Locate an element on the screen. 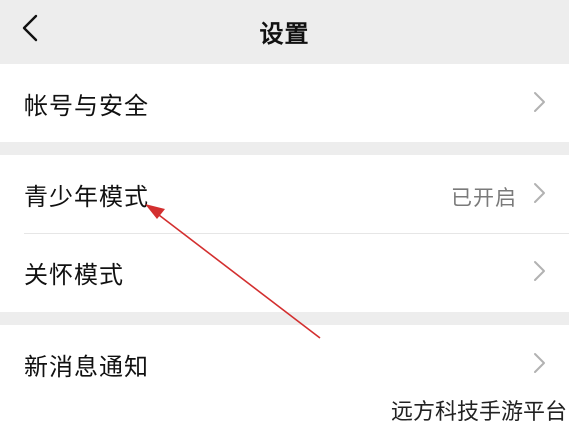 Image resolution: width=569 pixels, height=427 pixels. nav-header: 设置 is located at coordinates (284, 31).